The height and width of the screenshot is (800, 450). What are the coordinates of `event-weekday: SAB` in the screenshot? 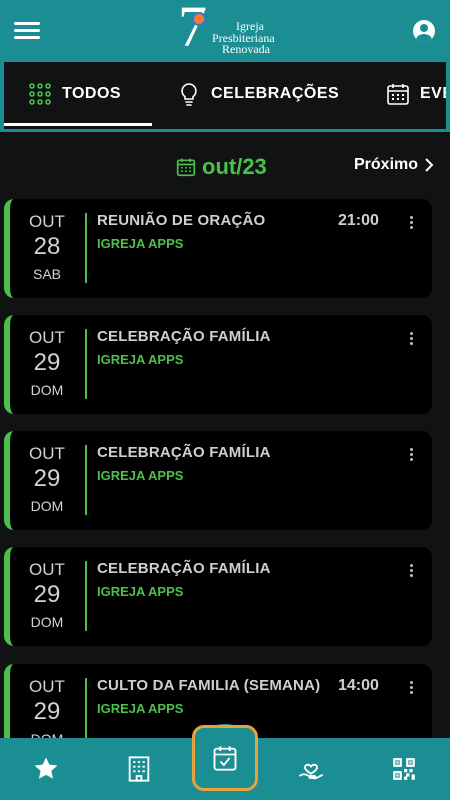 It's located at (46, 274).